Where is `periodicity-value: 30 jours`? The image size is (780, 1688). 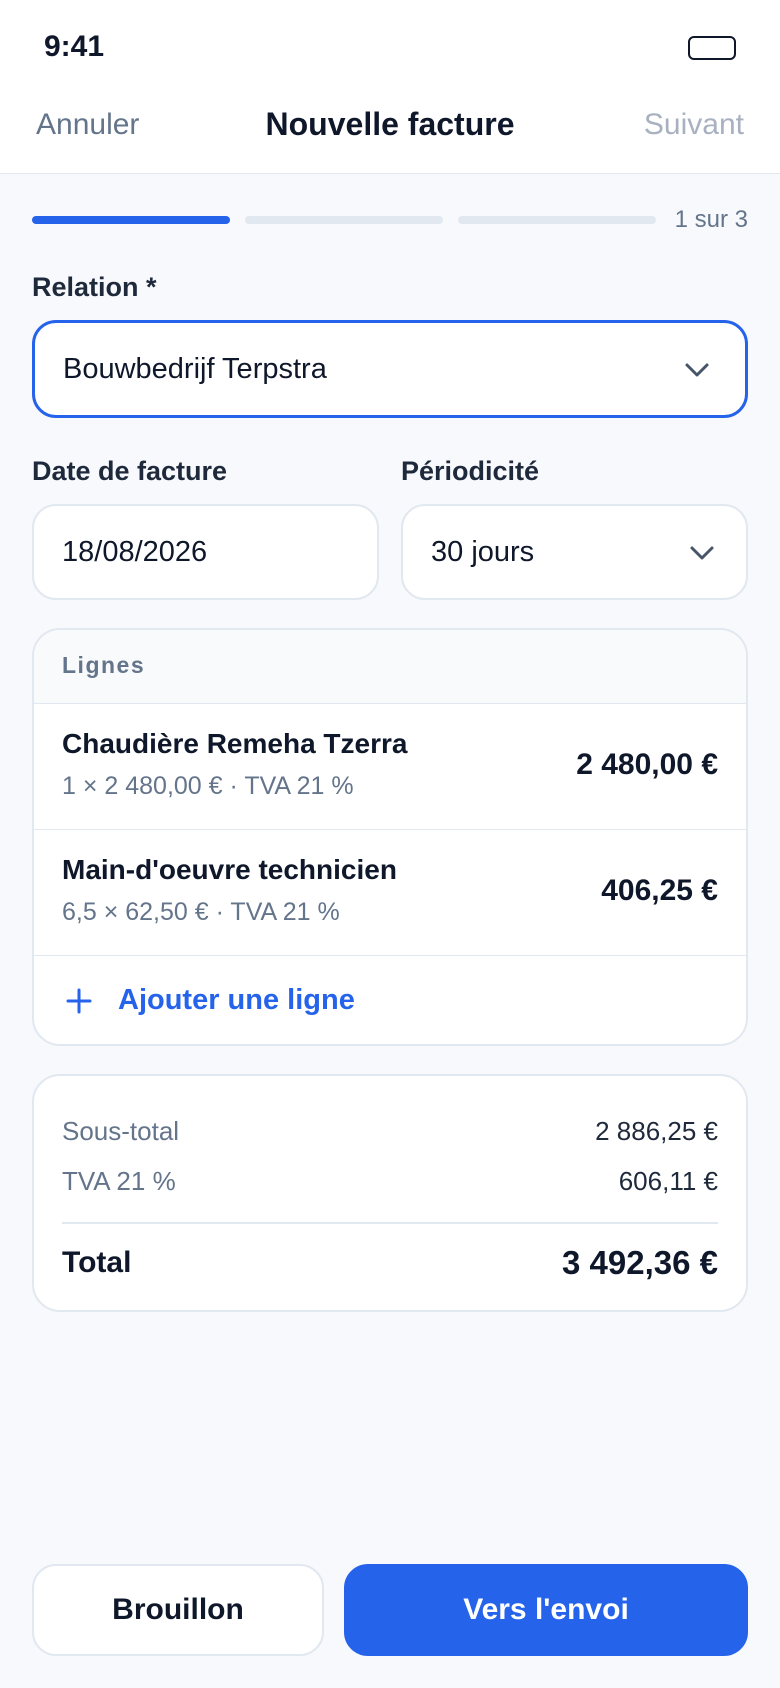
periodicity-value: 30 jours is located at coordinates (483, 552).